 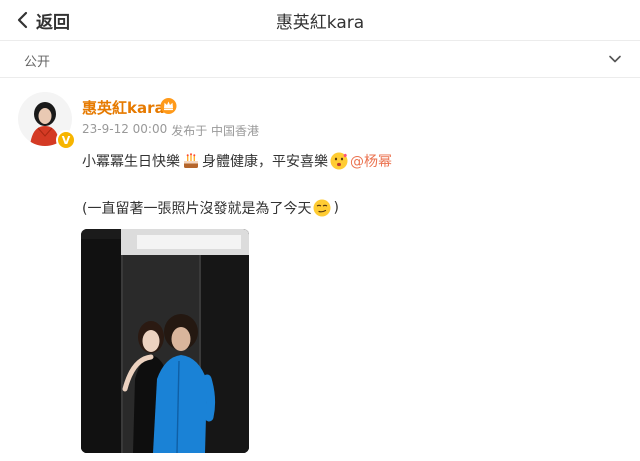 What do you see at coordinates (339, 161) in the screenshot?
I see `kiss-emoji` at bounding box center [339, 161].